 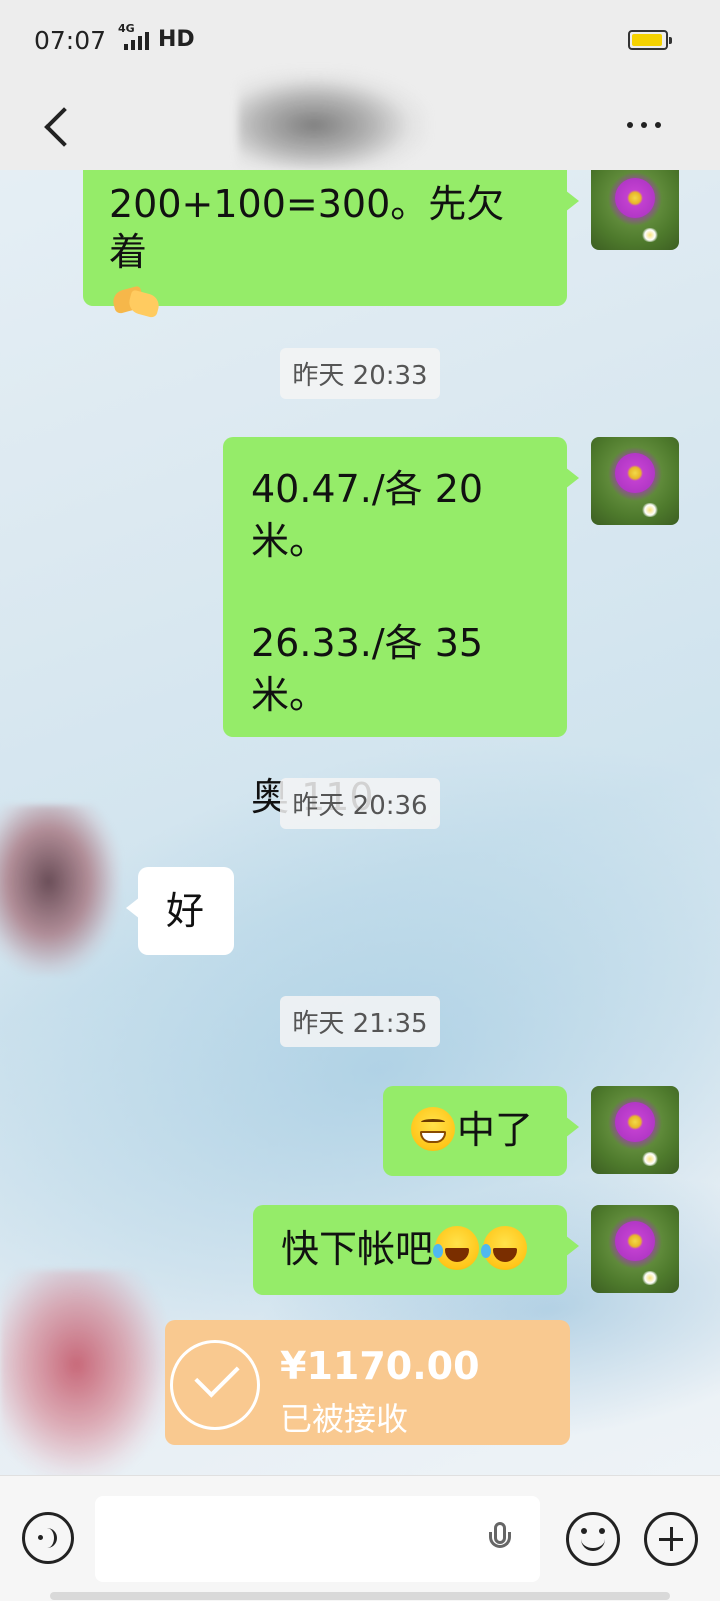 What do you see at coordinates (360, 803) in the screenshot?
I see `timestamp-text: 昨天 20:36` at bounding box center [360, 803].